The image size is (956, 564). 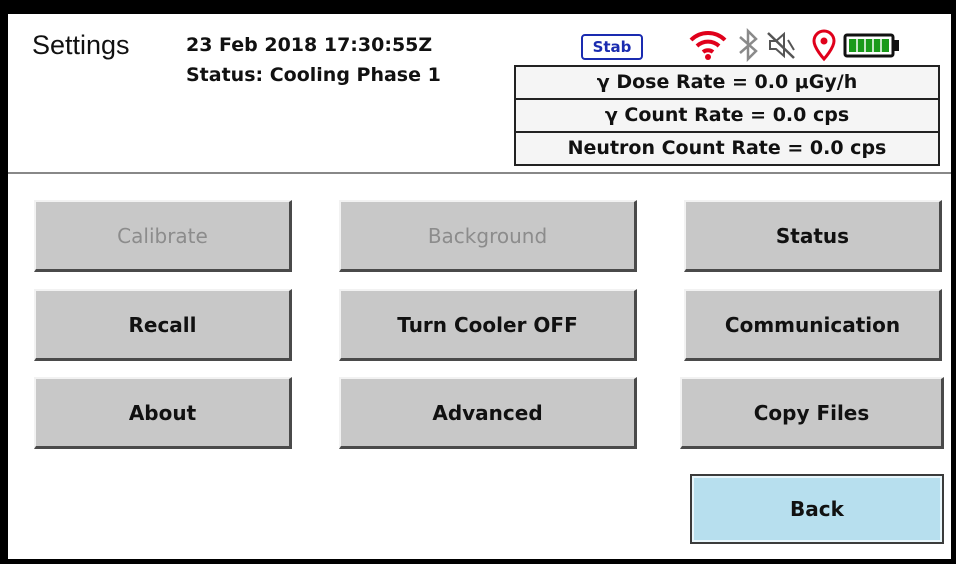 I want to click on calibrate-button: Calibrate, so click(x=163, y=236).